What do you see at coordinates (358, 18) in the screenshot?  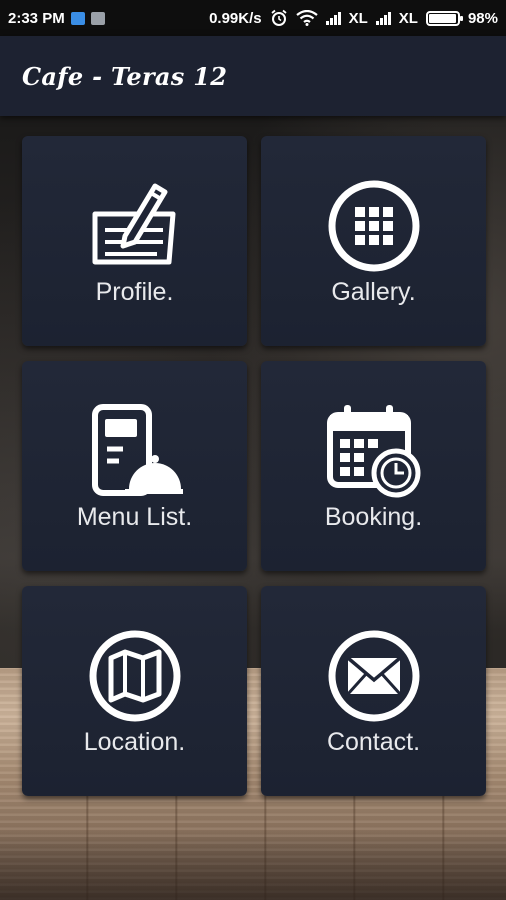 I see `carrier-1: XL` at bounding box center [358, 18].